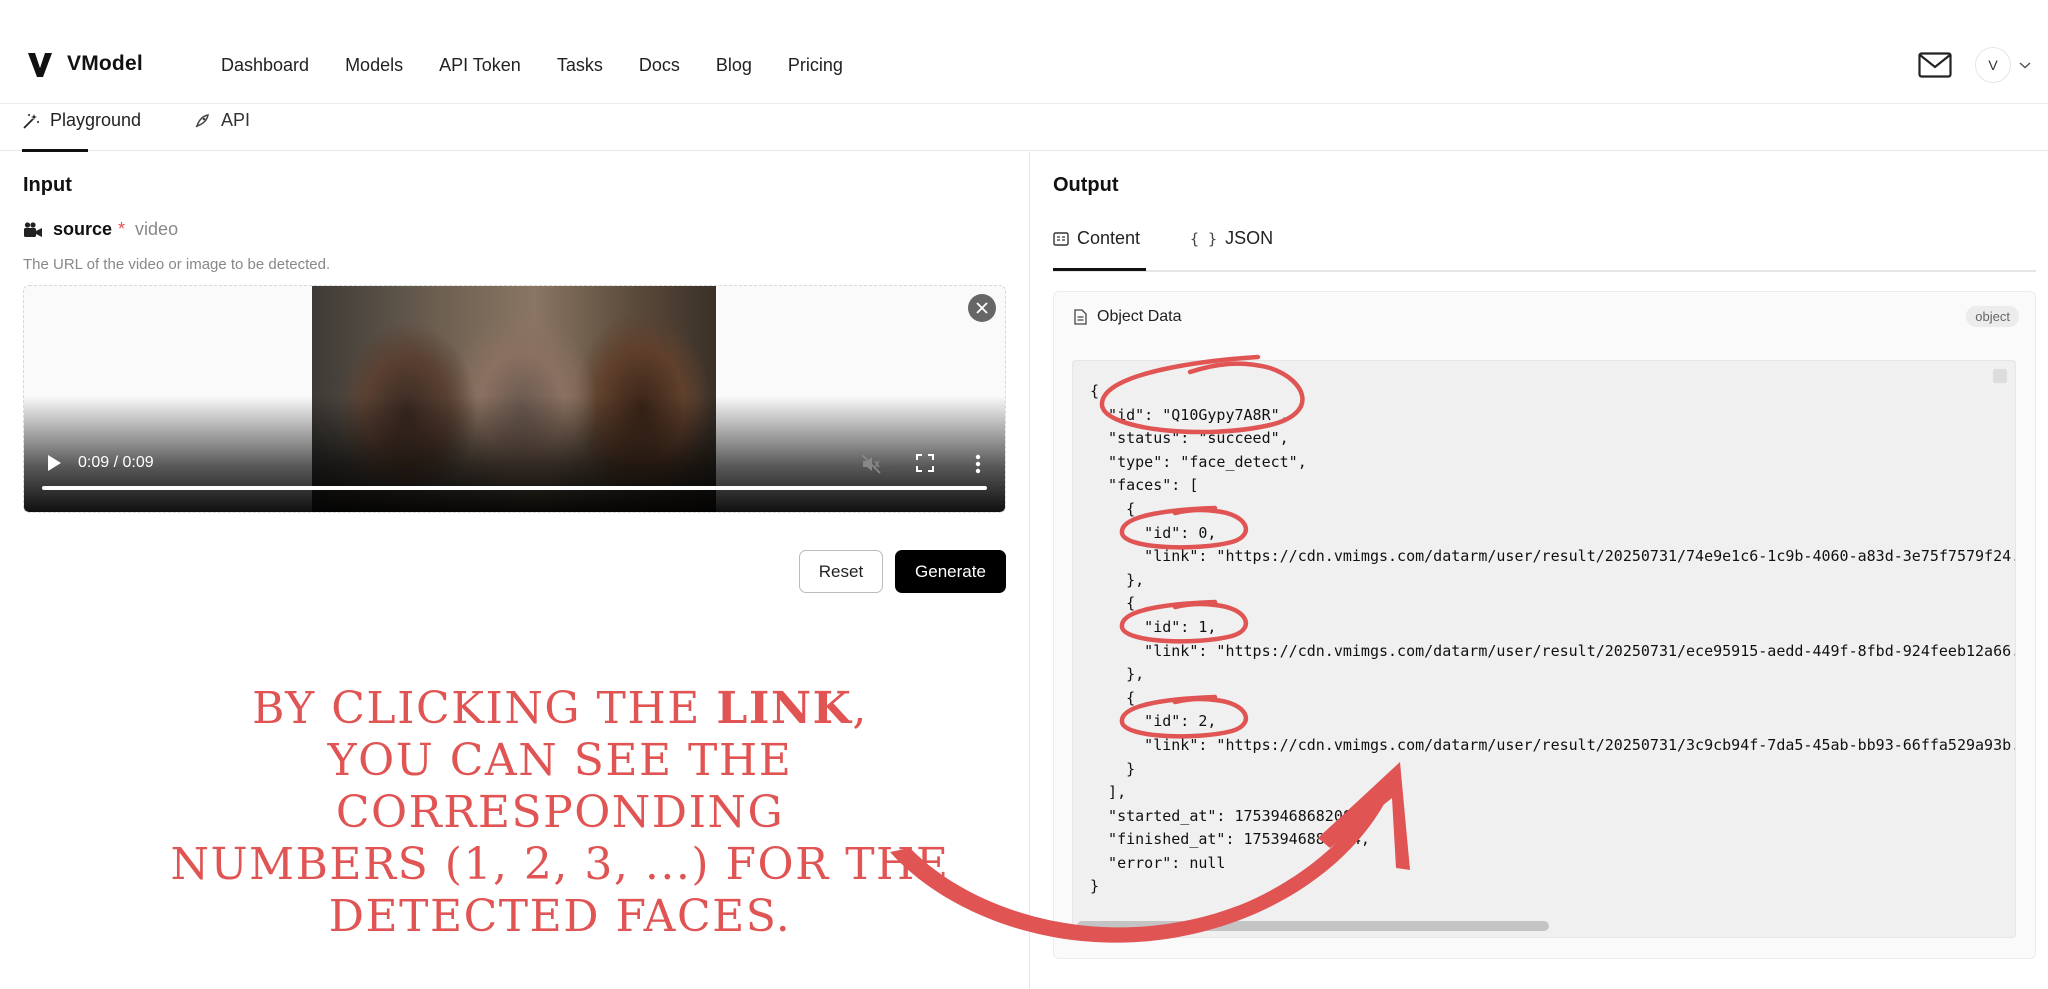 This screenshot has height=989, width=2048. I want to click on reset-button: Reset, so click(841, 571).